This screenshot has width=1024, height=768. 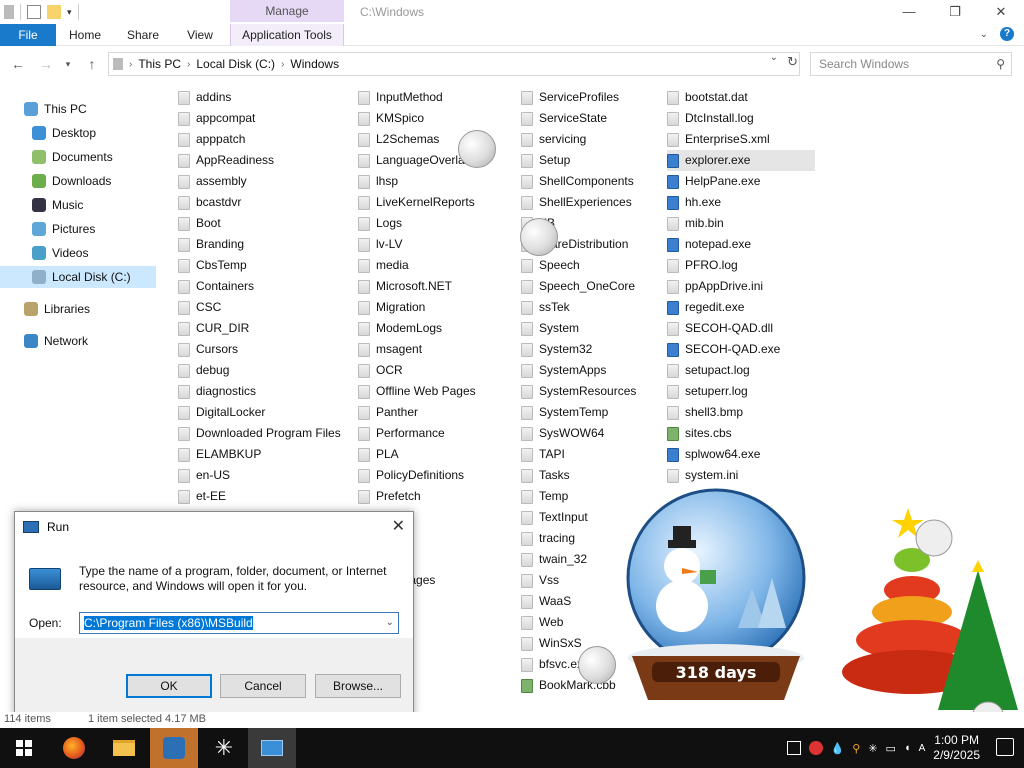 What do you see at coordinates (314, 64) in the screenshot?
I see `breadcrumb-windows: Windows` at bounding box center [314, 64].